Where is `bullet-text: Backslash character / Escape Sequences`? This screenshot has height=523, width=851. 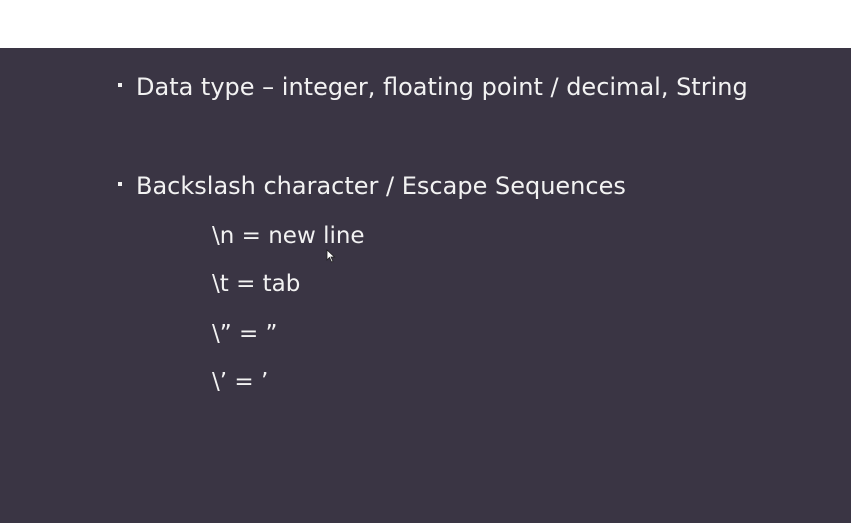
bullet-text: Backslash character / Escape Sequences is located at coordinates (381, 186).